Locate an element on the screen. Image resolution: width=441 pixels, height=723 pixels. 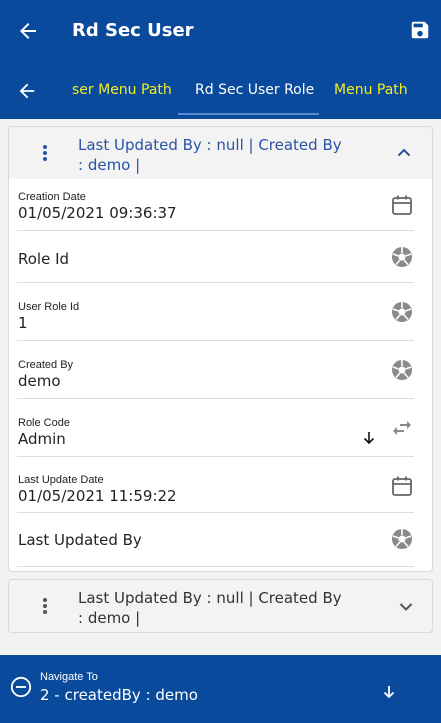
field-value: 01/05/2021 11:59:22 is located at coordinates (97, 496).